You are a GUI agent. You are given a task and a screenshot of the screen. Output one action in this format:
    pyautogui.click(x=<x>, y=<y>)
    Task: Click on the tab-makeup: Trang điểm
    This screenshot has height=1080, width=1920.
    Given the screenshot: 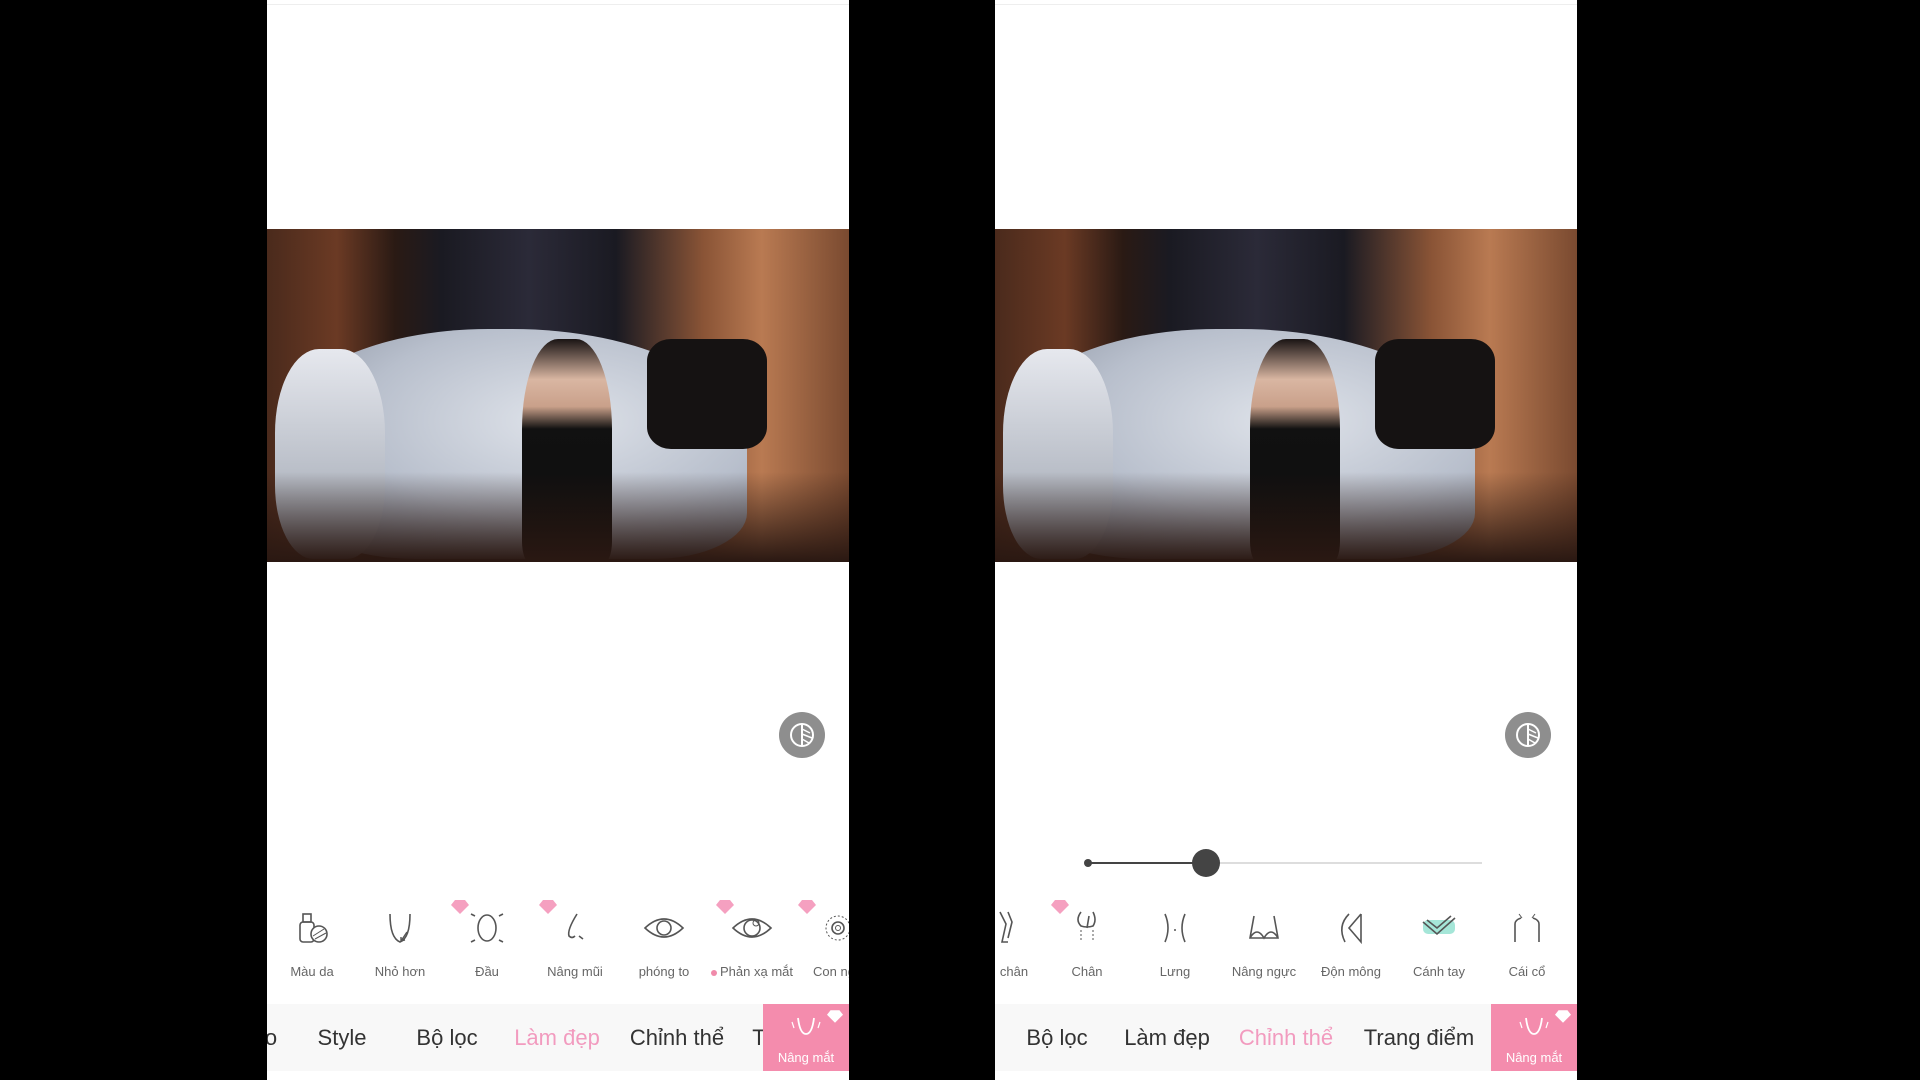 What is the action you would take?
    pyautogui.click(x=1419, y=1037)
    